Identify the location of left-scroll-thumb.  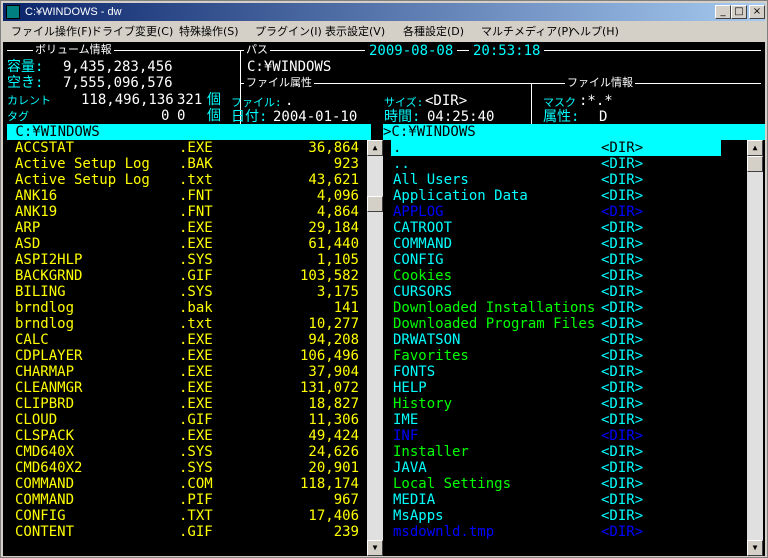
(375, 204).